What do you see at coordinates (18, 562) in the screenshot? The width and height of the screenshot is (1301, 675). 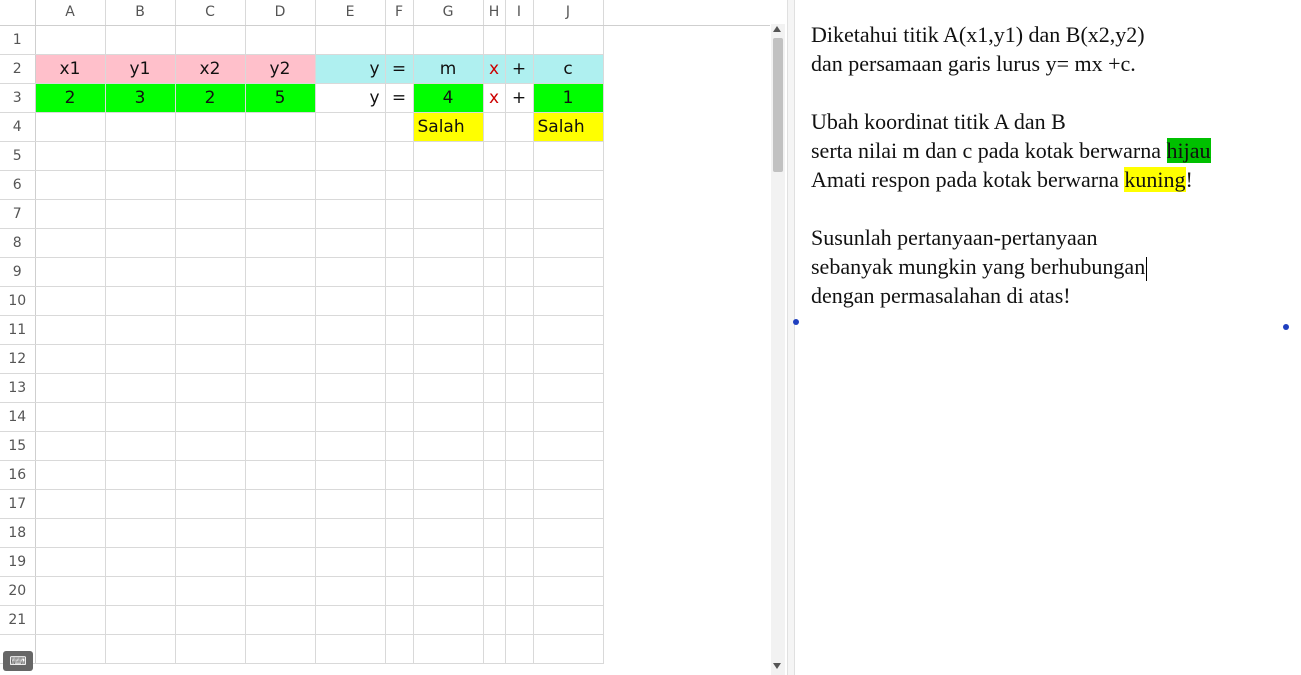 I see `row-header-19: 19` at bounding box center [18, 562].